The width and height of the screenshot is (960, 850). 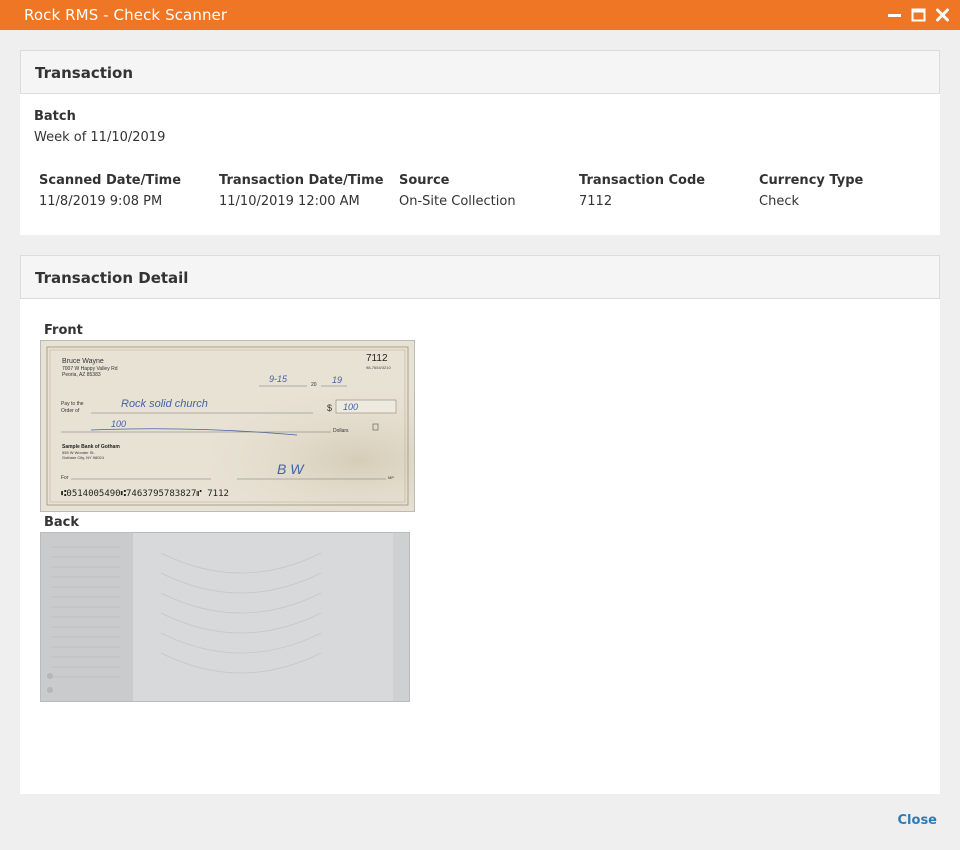 I want to click on check-payto-line2: Order of, so click(x=70, y=411).